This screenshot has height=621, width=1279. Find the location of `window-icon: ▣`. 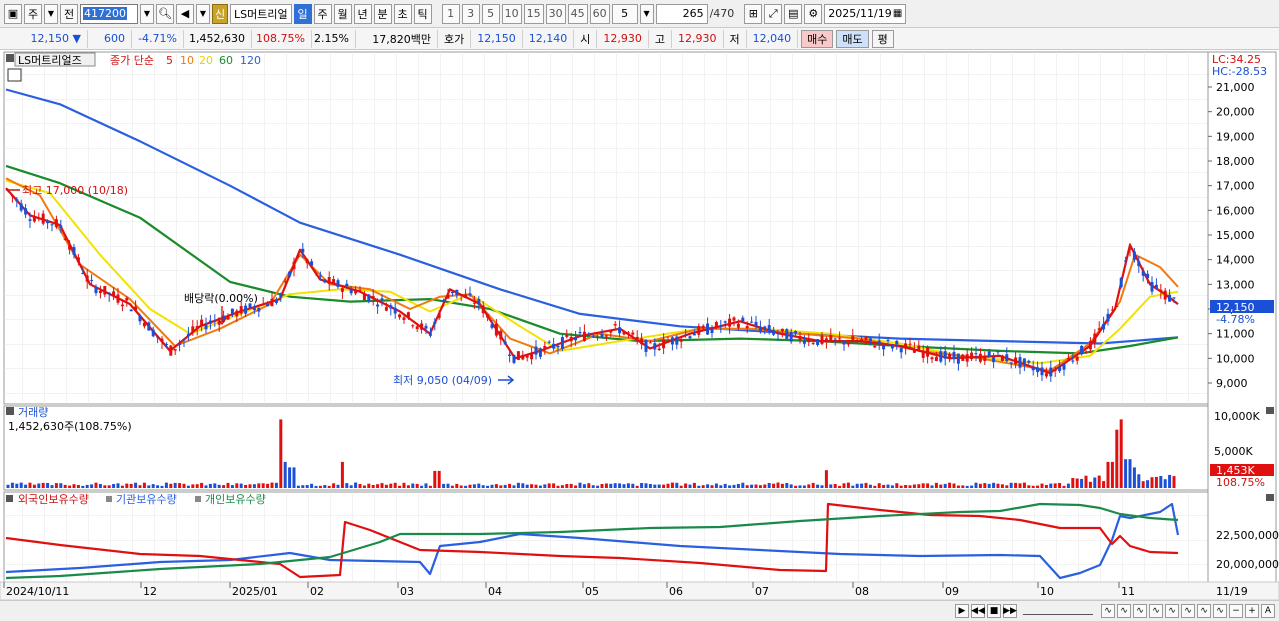

window-icon: ▣ is located at coordinates (13, 13).